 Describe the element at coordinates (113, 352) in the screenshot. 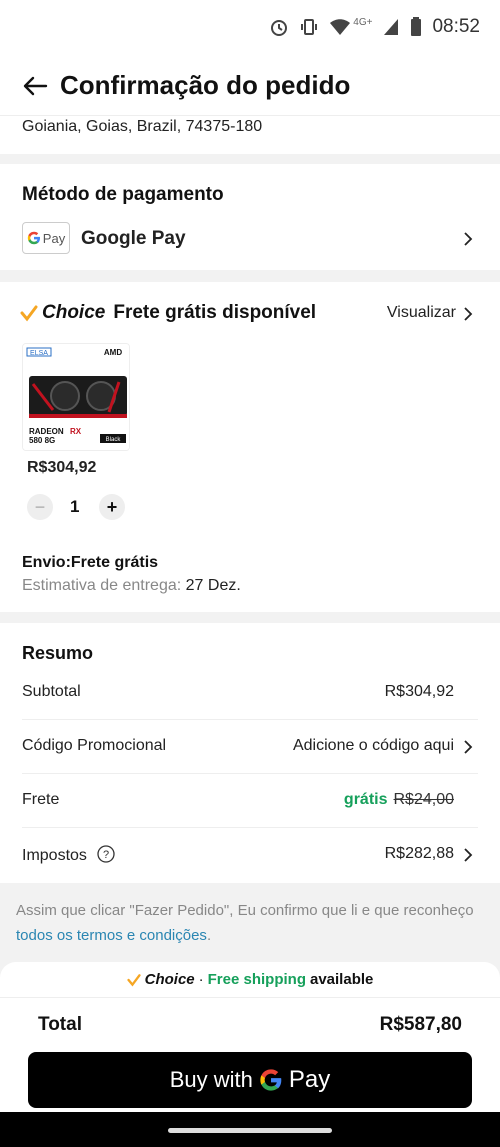

I see `brand-right-text: AMD` at that location.